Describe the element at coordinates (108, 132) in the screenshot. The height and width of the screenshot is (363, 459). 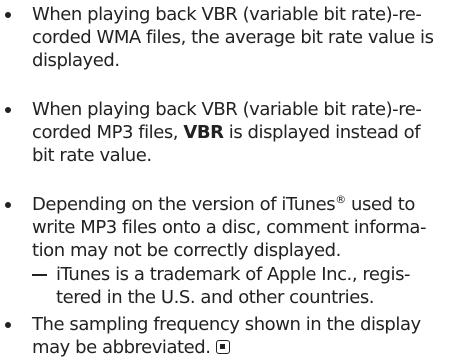
I see `text-fragment: corded MP3 files,` at that location.